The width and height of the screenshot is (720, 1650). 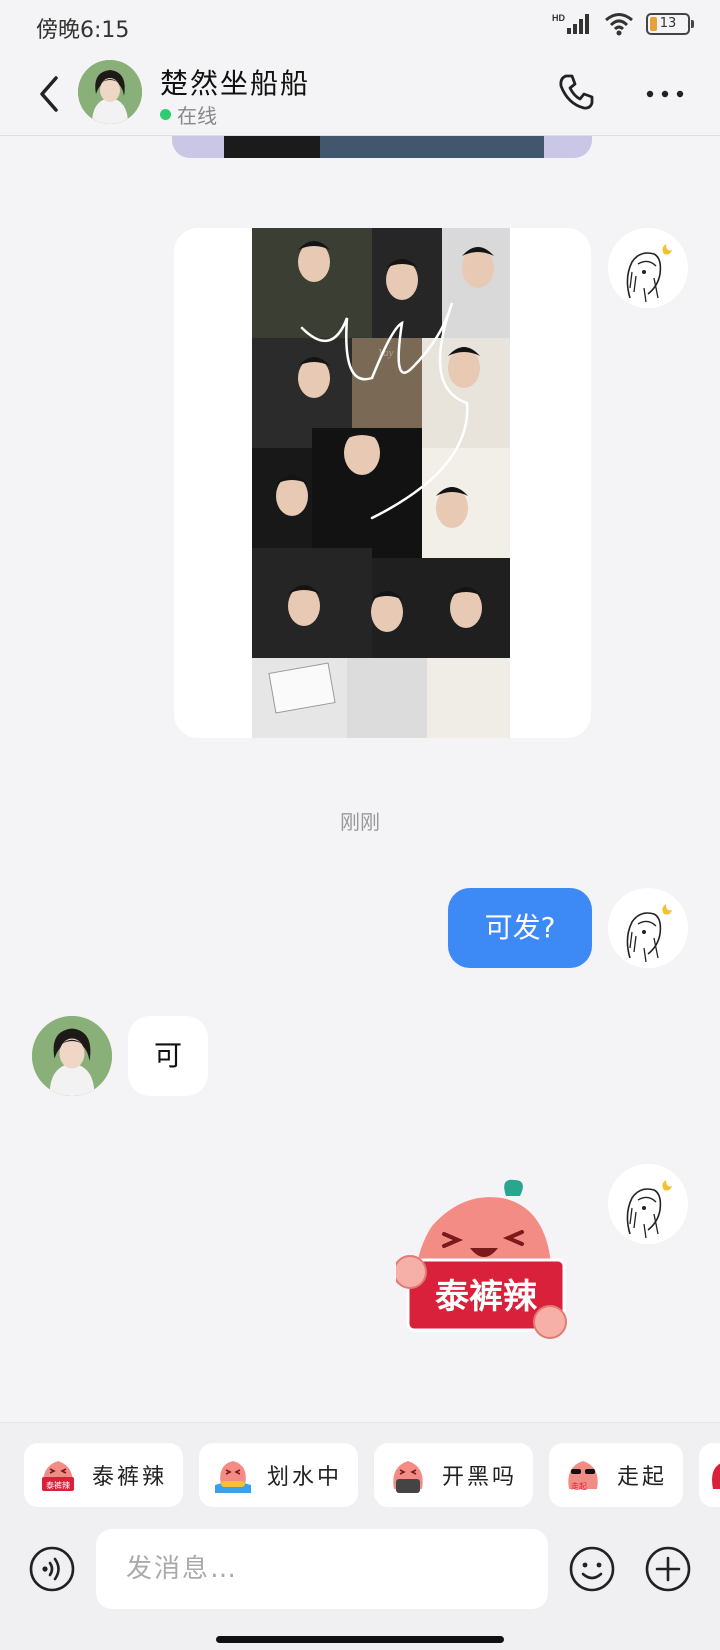 What do you see at coordinates (616, 1475) in the screenshot?
I see `quick-sticker-chip: 走起 走起` at bounding box center [616, 1475].